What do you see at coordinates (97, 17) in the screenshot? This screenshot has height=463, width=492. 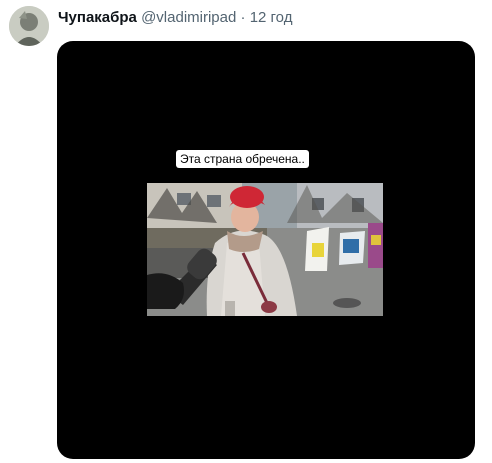 I see `author-name: Чупакабра` at bounding box center [97, 17].